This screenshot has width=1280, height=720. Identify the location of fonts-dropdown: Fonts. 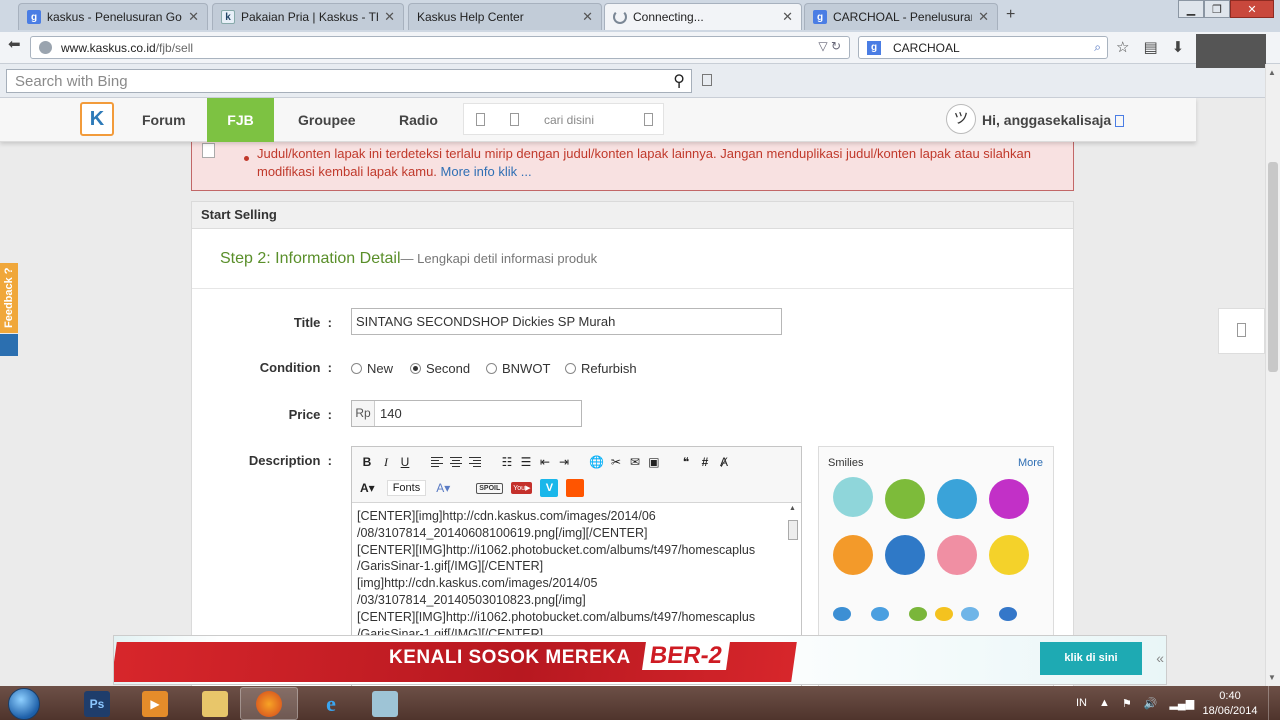
(406, 488).